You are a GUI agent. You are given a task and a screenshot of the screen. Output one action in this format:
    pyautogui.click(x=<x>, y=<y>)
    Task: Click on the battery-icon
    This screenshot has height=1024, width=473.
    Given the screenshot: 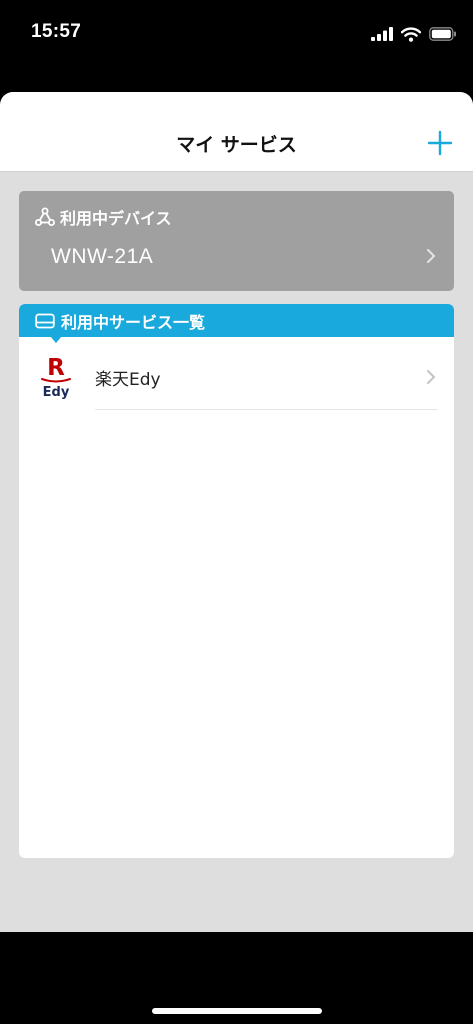 What is the action you would take?
    pyautogui.click(x=442, y=34)
    